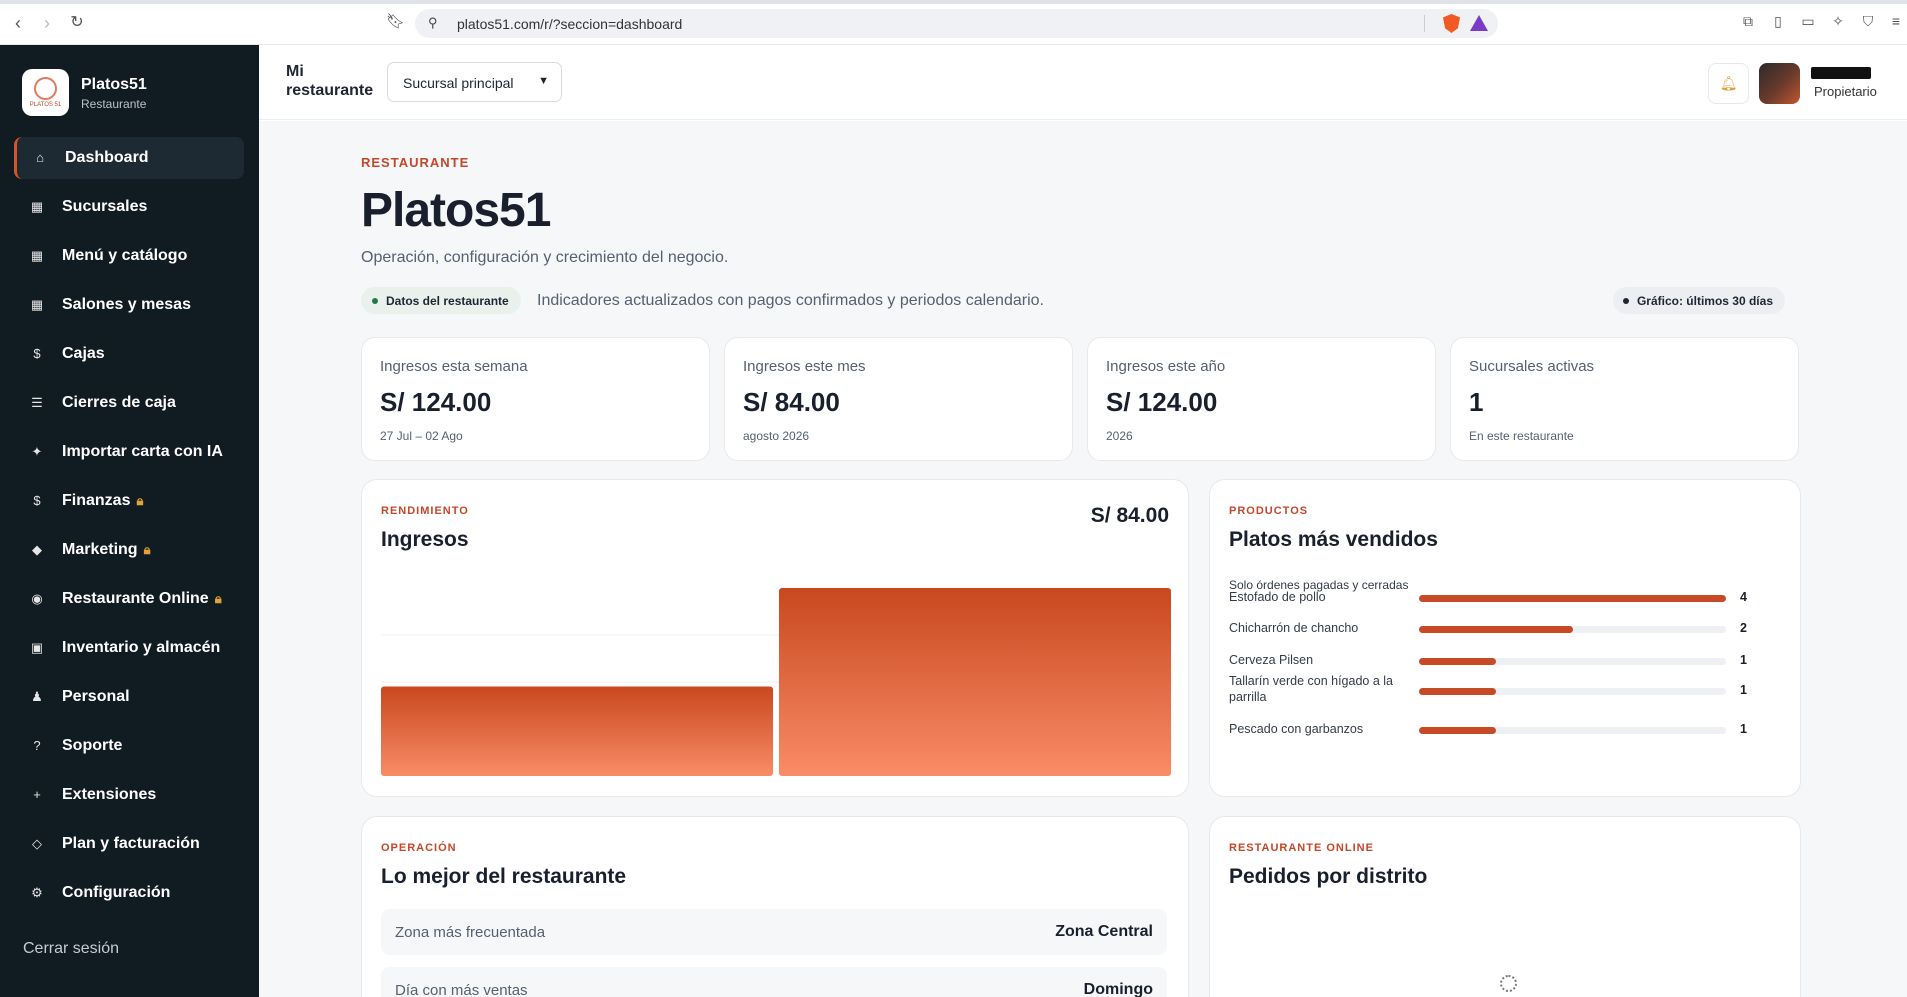  What do you see at coordinates (37, 892) in the screenshot?
I see `configuracion-icon: ⚙` at bounding box center [37, 892].